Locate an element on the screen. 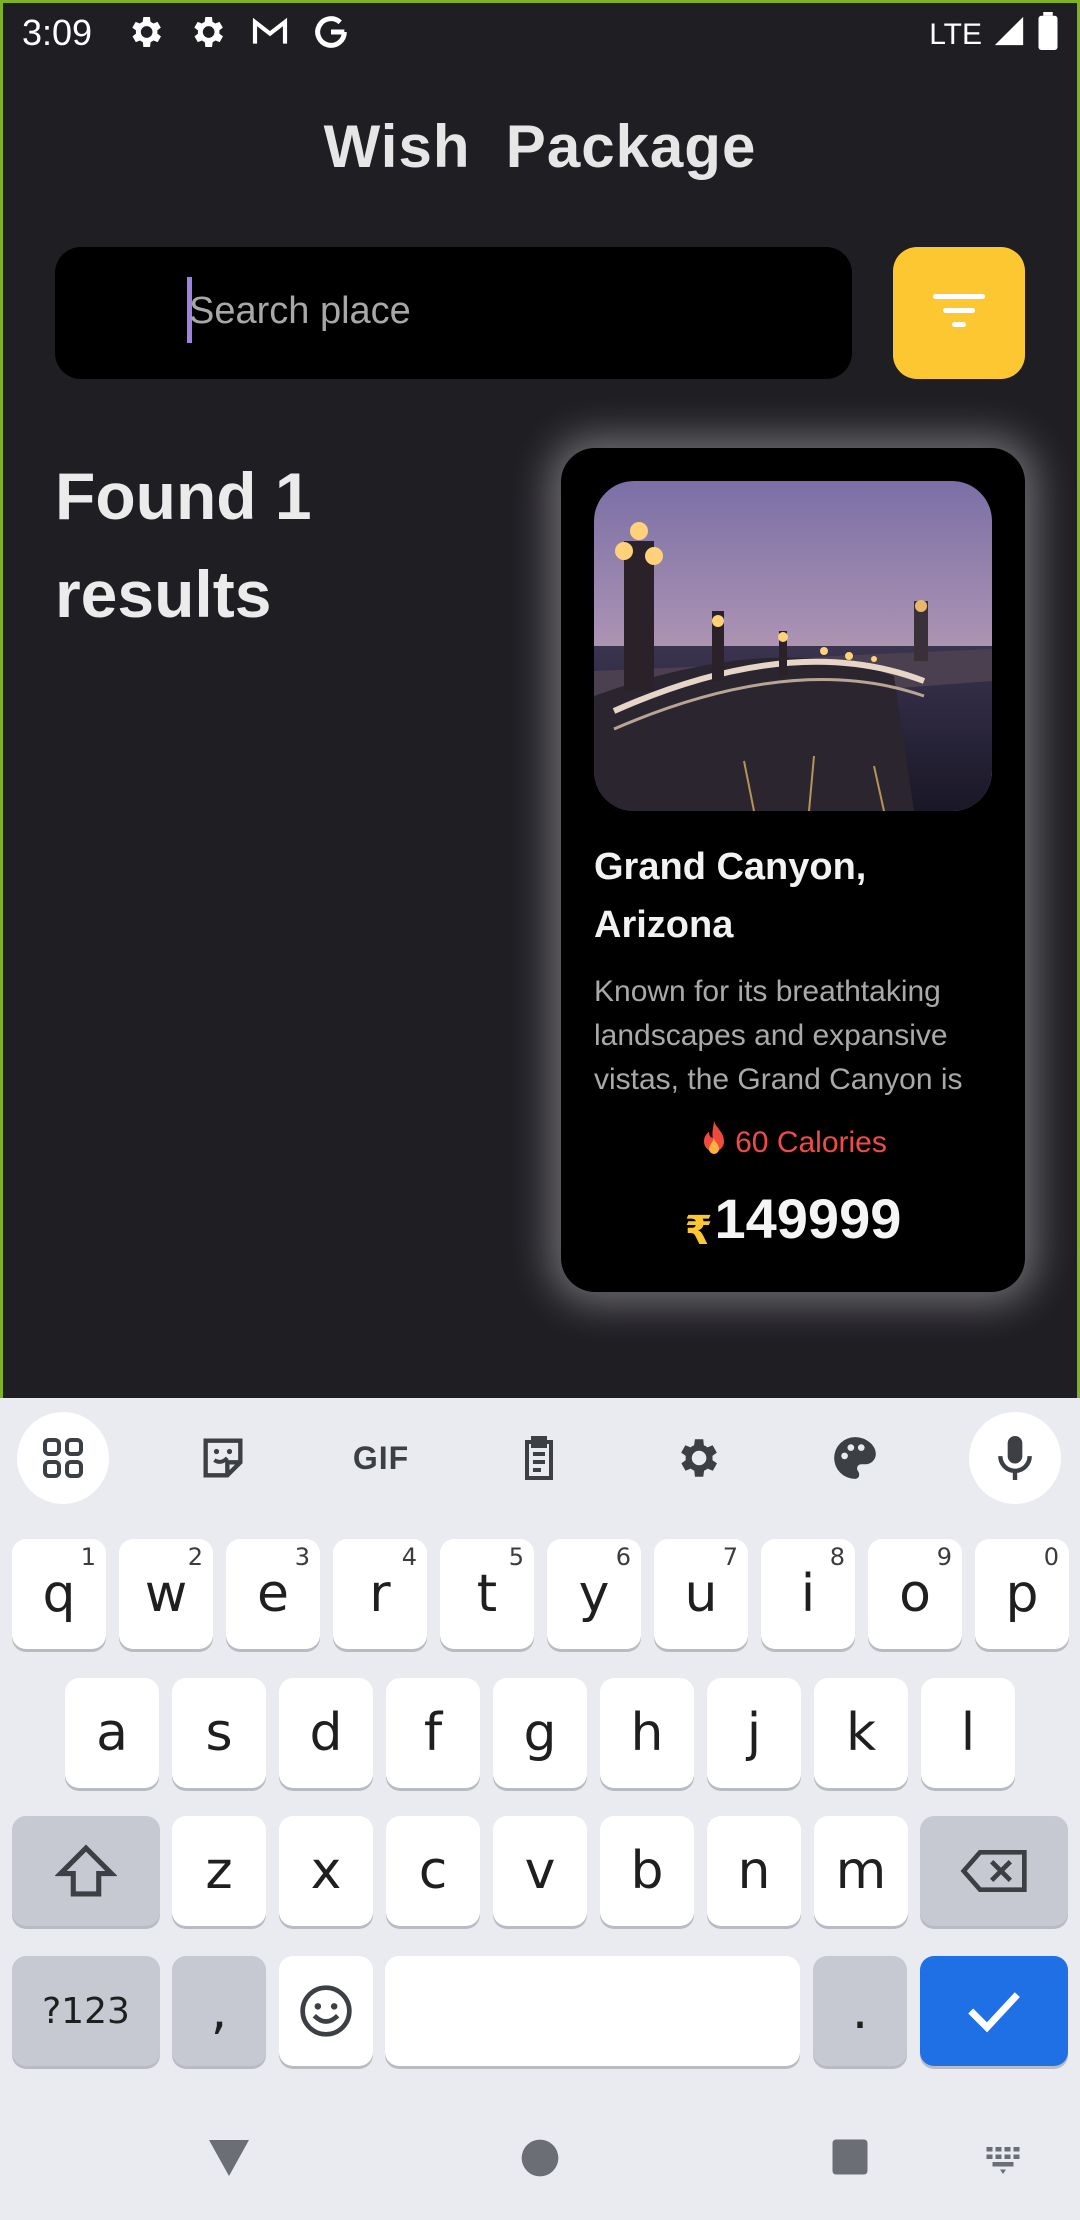  key-b: b is located at coordinates (647, 1871).